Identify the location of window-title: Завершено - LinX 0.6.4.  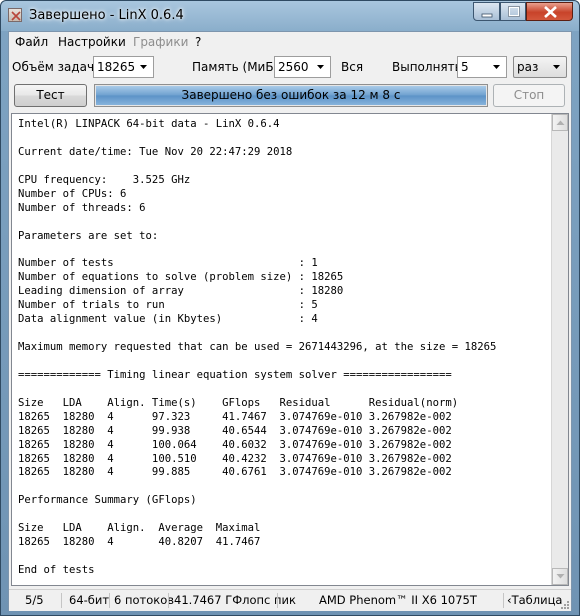
(106, 15).